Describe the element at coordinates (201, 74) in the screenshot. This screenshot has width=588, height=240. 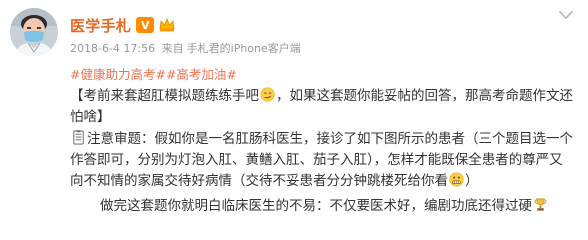
I see `hashtag-link: #高考加油#` at that location.